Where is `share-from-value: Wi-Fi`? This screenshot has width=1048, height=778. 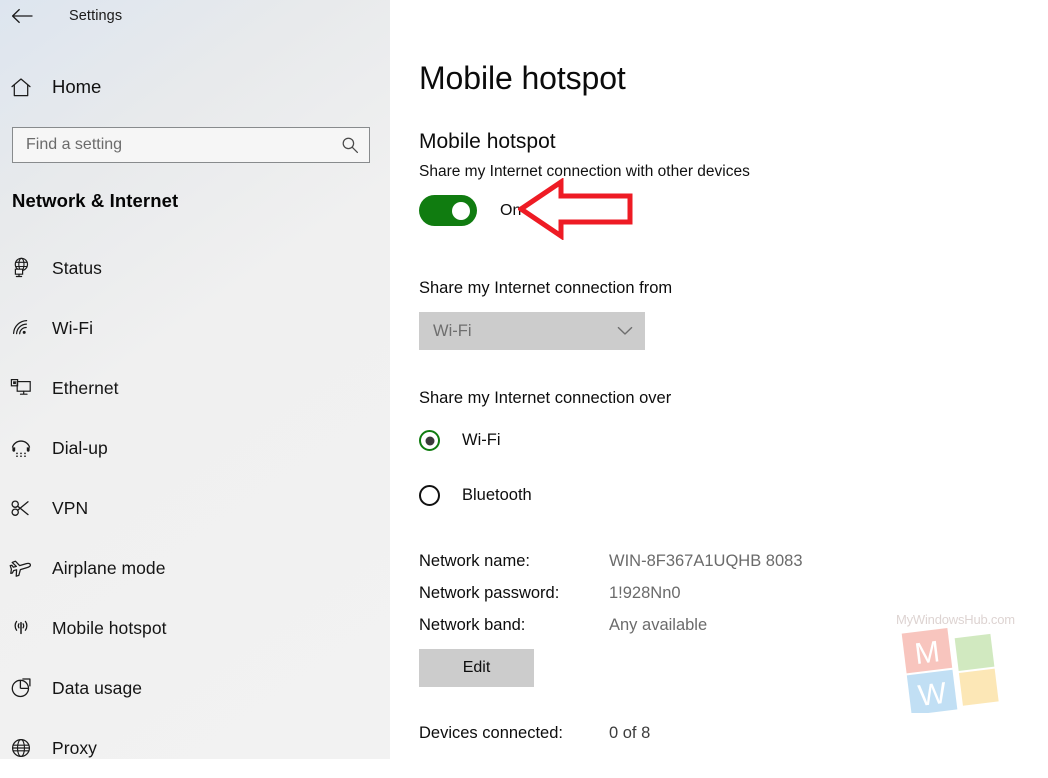 share-from-value: Wi-Fi is located at coordinates (452, 330).